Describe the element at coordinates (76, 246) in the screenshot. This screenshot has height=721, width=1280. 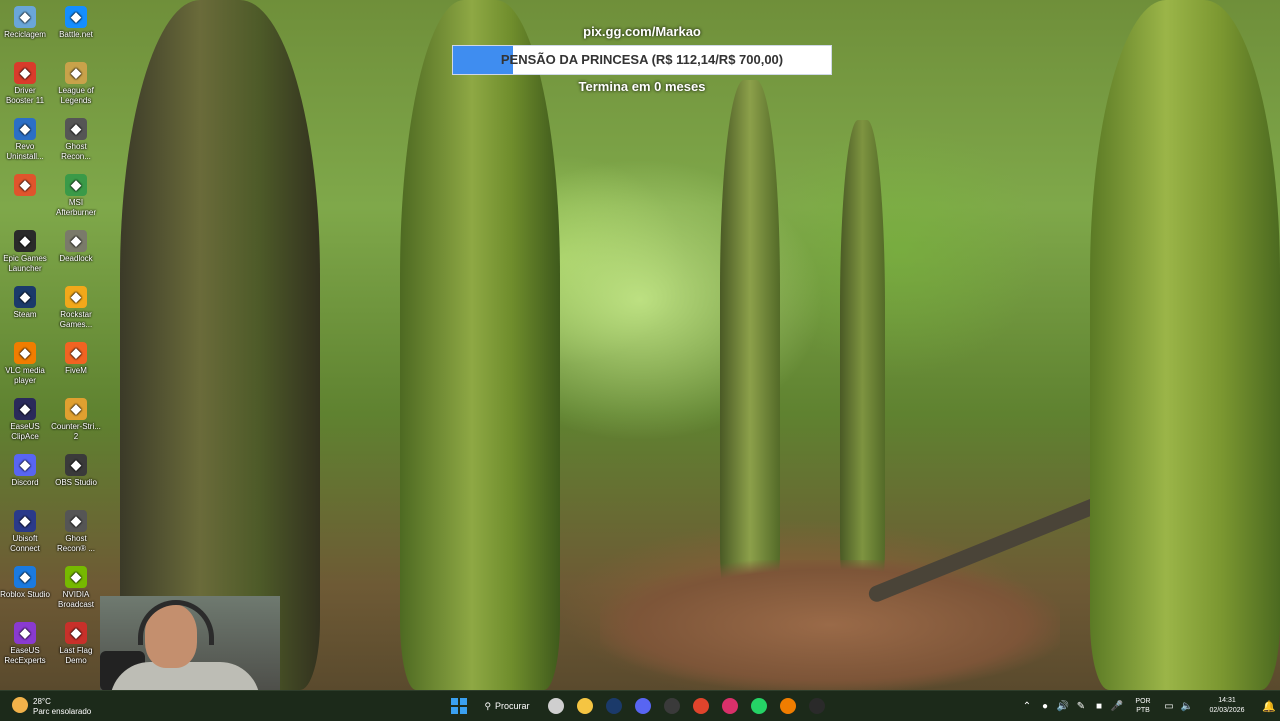
I see `desktop-shortcut: ◆ Deadlock` at that location.